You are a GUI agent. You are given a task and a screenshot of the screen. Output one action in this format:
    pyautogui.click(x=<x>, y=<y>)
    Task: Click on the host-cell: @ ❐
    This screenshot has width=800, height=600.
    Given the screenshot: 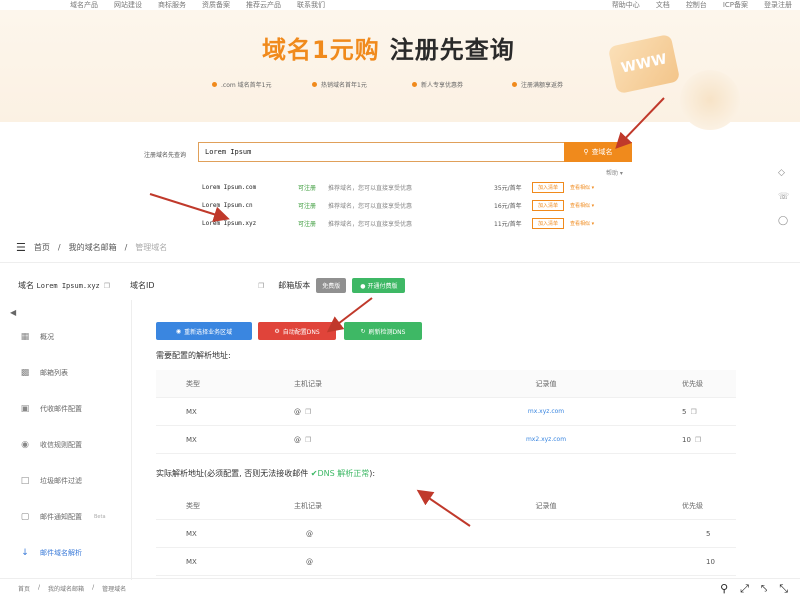 What is the action you would take?
    pyautogui.click(x=303, y=439)
    